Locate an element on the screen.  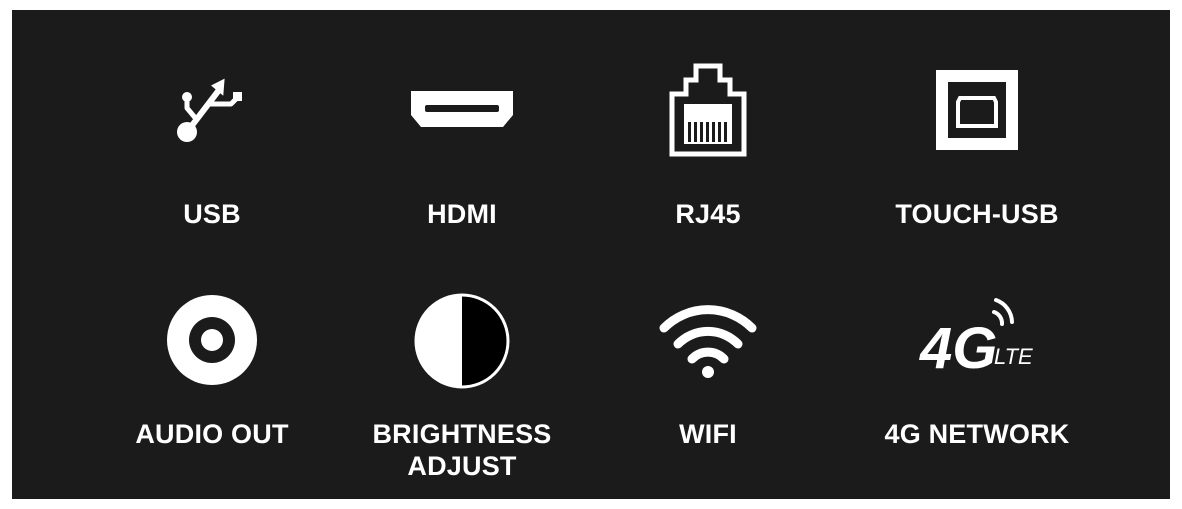
feature-label: USB is located at coordinates (212, 214).